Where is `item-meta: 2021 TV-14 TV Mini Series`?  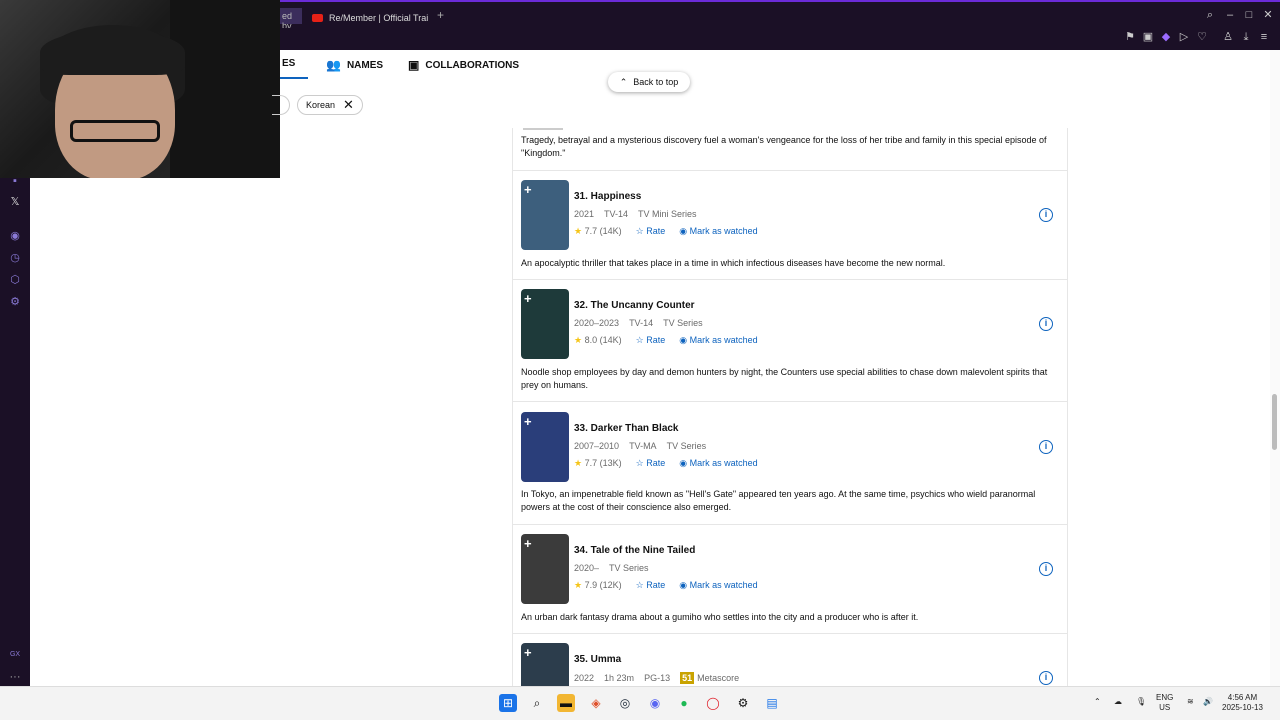
item-meta: 2021 TV-14 TV Mini Series is located at coordinates (635, 214).